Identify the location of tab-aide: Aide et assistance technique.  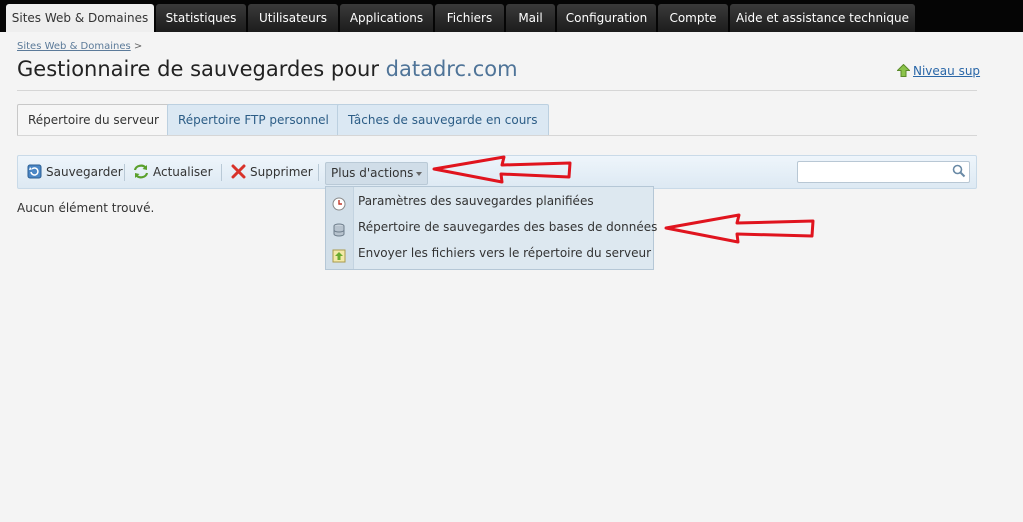
(822, 18).